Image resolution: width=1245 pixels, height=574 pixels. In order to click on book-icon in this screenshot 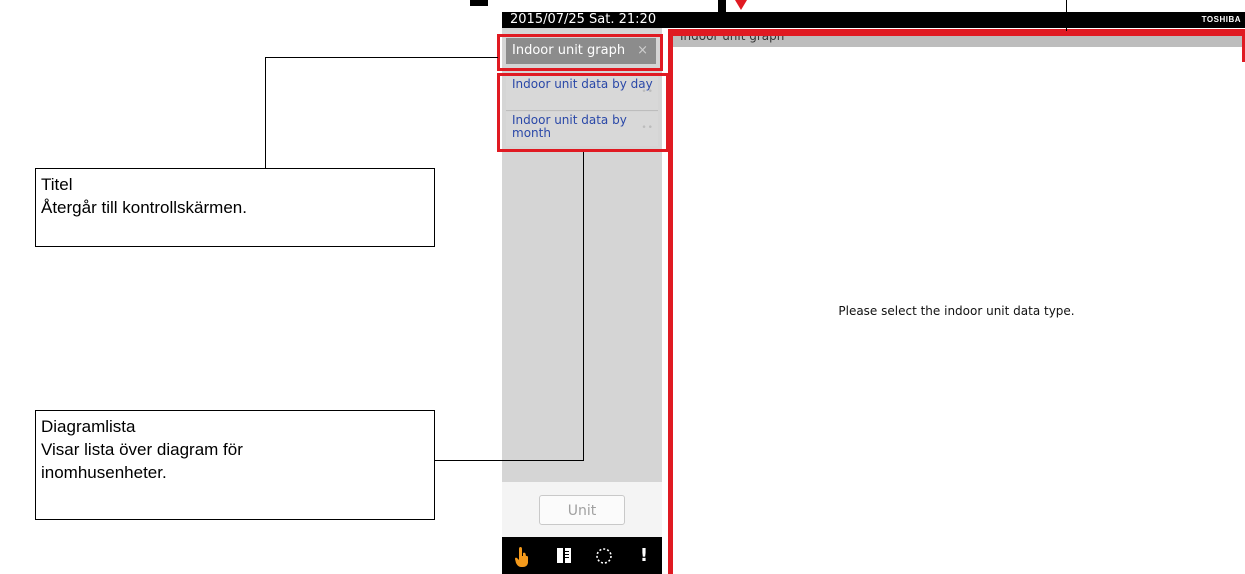, I will do `click(564, 556)`.